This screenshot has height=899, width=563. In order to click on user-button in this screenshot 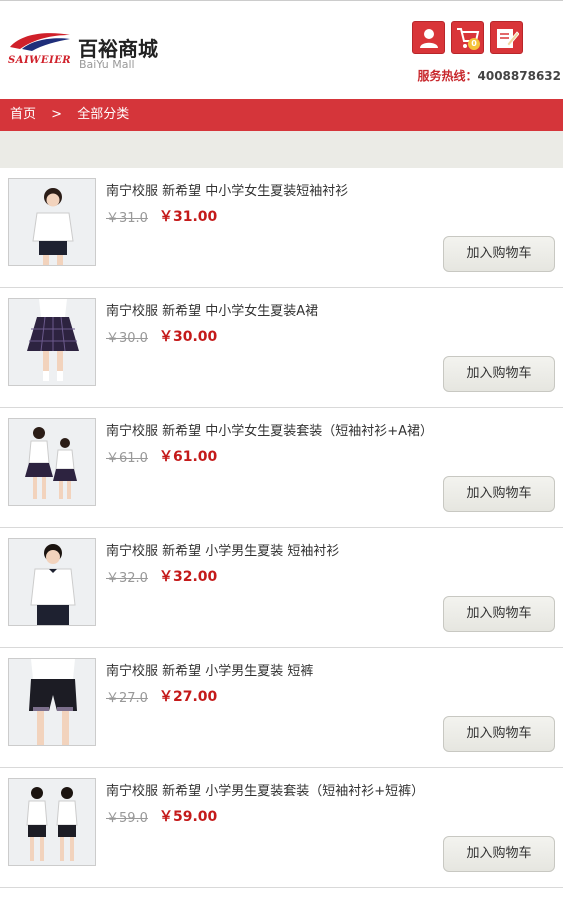, I will do `click(428, 37)`.